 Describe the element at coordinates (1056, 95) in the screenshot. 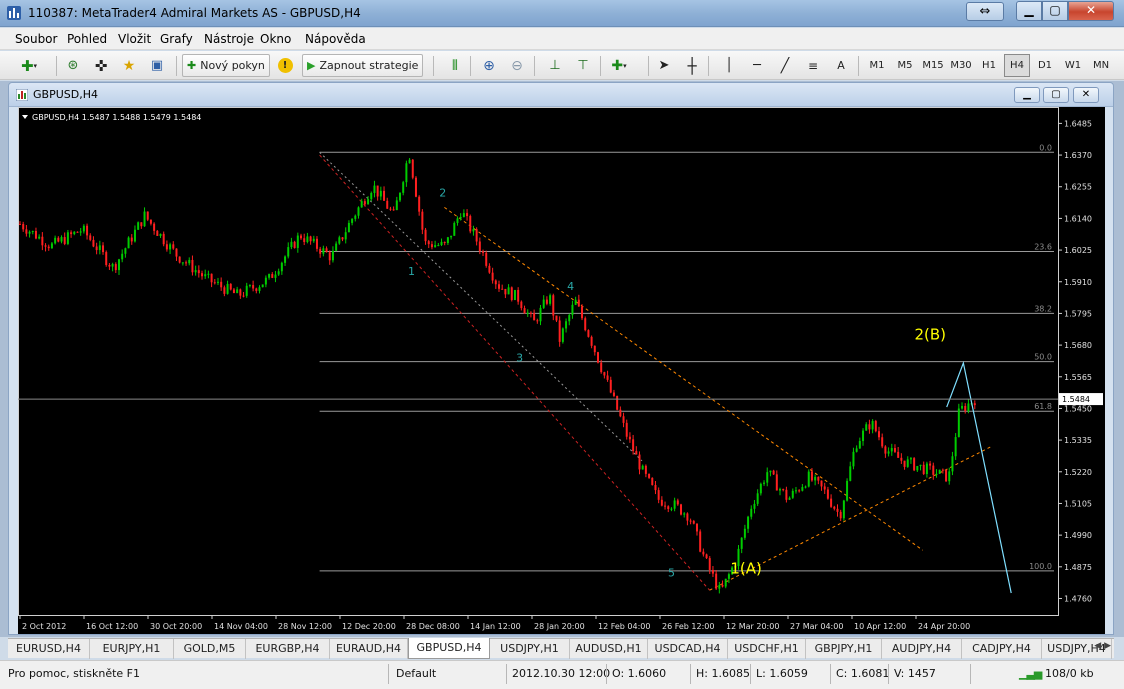

I see `chart-maximize-button: ▢` at that location.